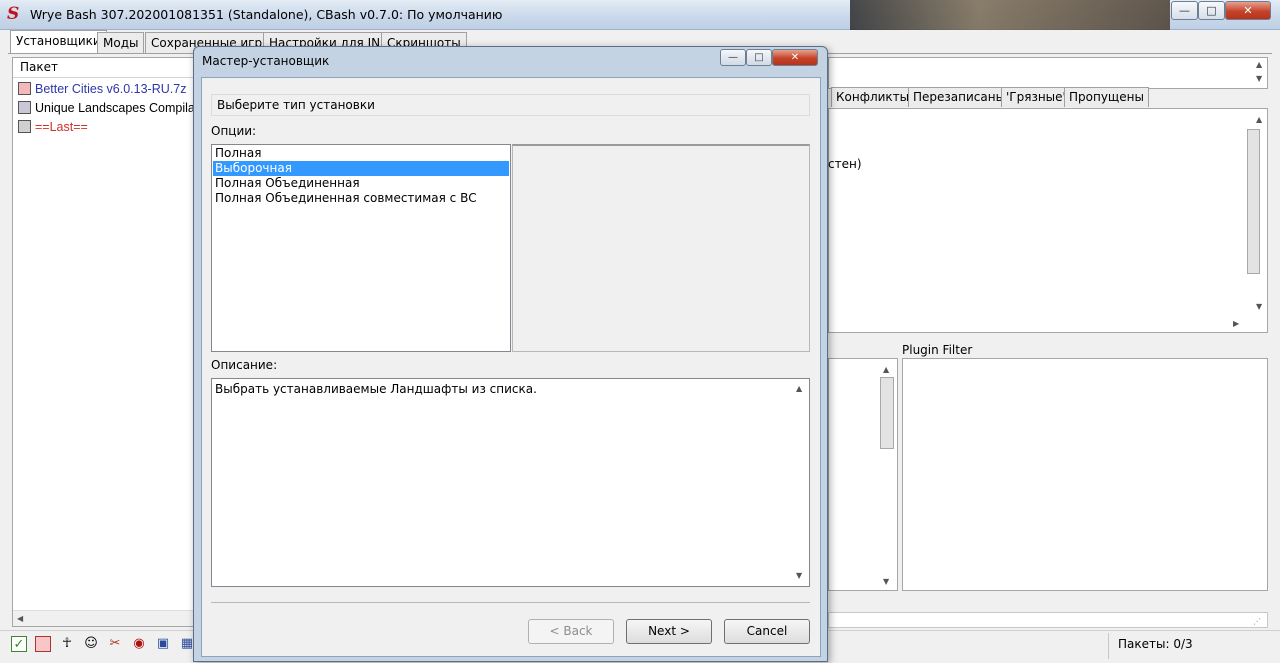 The image size is (1280, 663). What do you see at coordinates (767, 631) in the screenshot?
I see `cancel-button: Cancel` at bounding box center [767, 631].